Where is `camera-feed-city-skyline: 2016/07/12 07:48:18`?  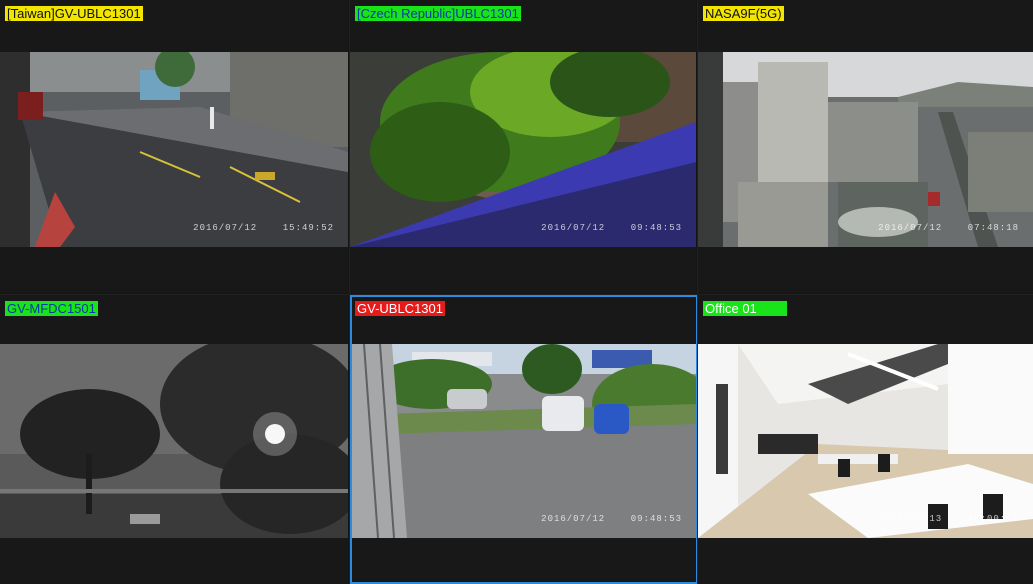 camera-feed-city-skyline: 2016/07/12 07:48:18 is located at coordinates (865, 149).